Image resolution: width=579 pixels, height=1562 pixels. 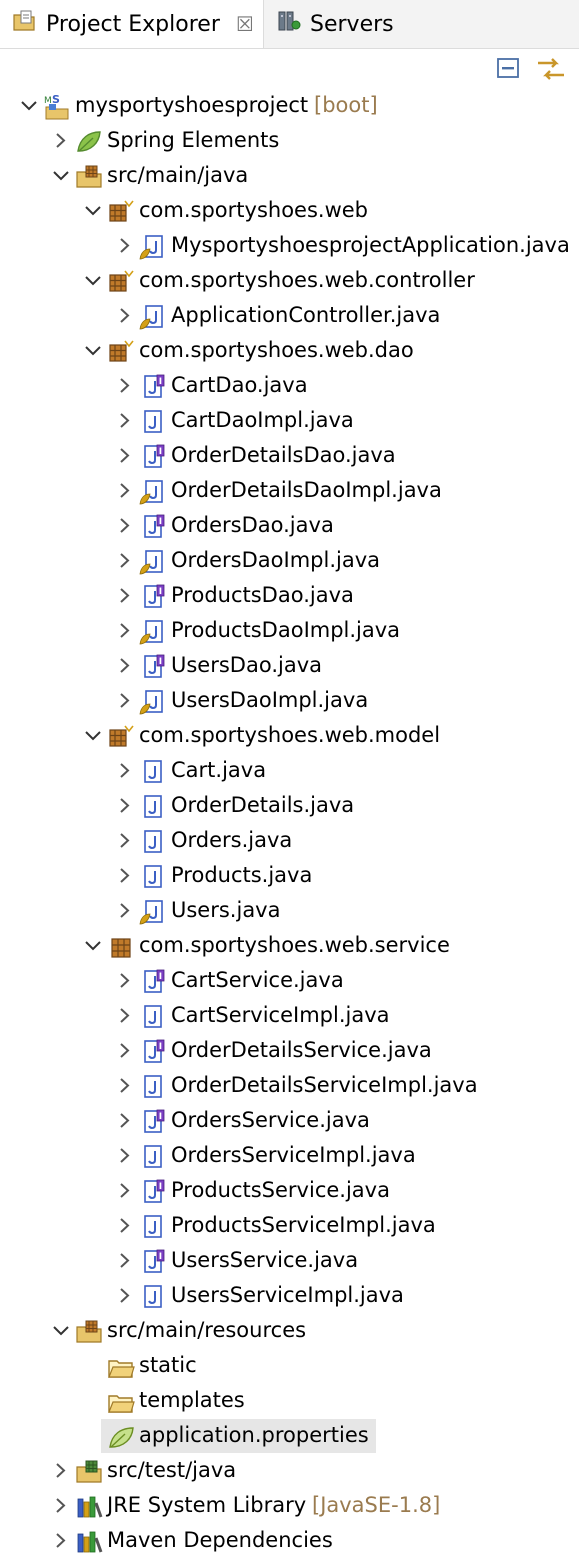 I want to click on tree-item: OrderDetailsServiceImpl.java, so click(x=289, y=1085).